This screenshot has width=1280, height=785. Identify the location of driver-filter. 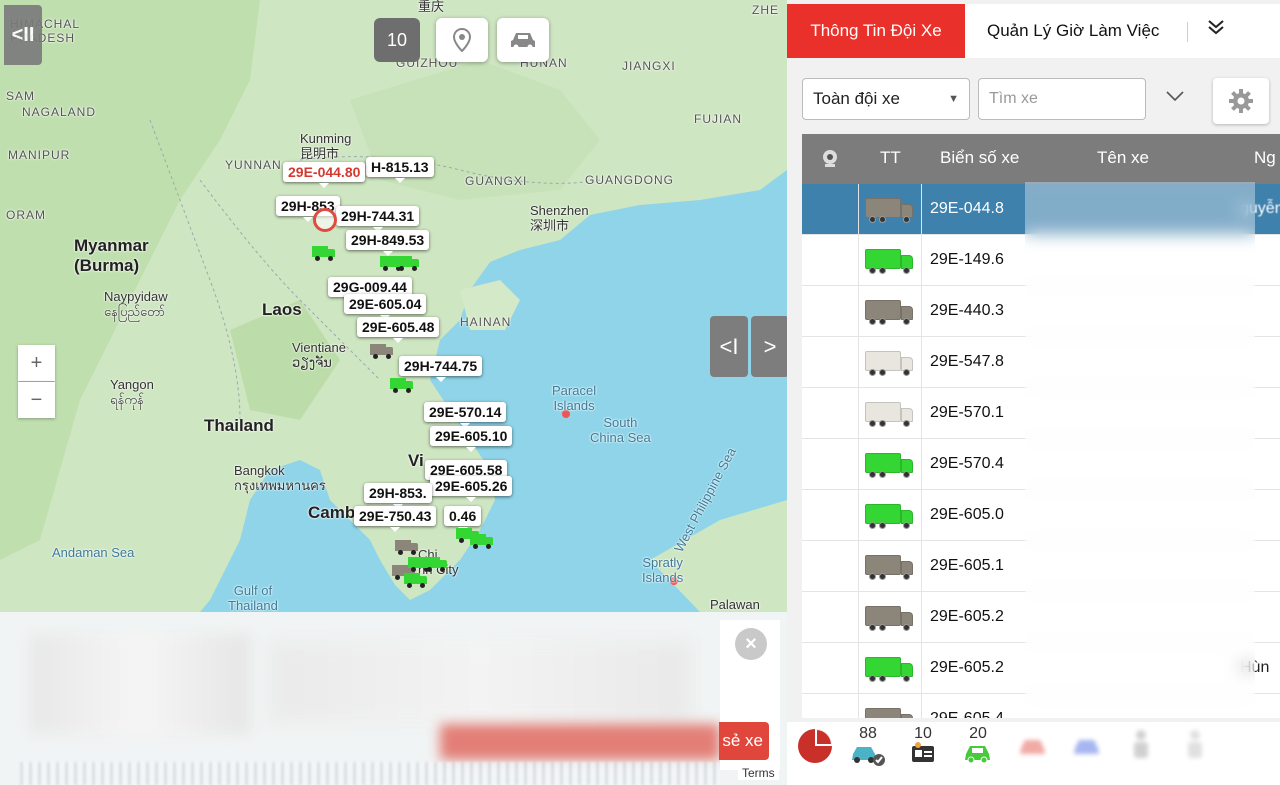
(1141, 749).